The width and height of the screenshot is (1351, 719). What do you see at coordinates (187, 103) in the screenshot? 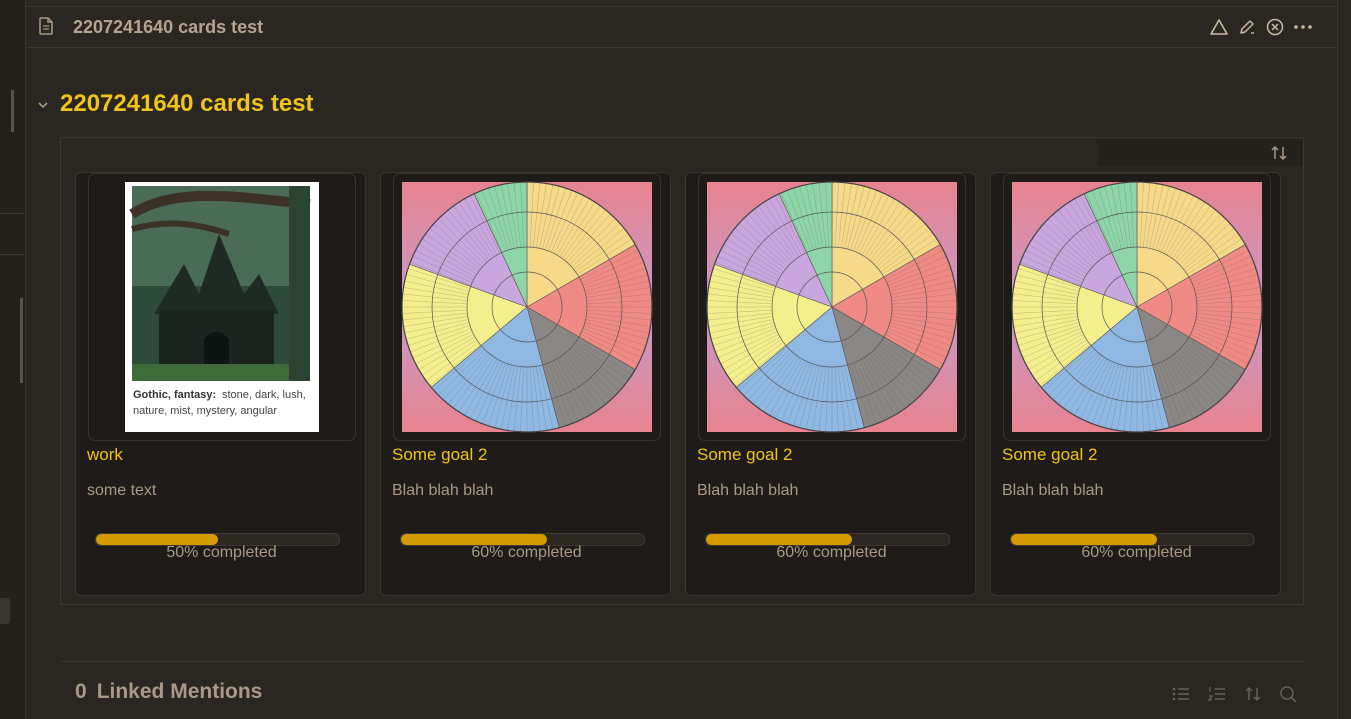
I see `page-title: 2207241640 cards test` at bounding box center [187, 103].